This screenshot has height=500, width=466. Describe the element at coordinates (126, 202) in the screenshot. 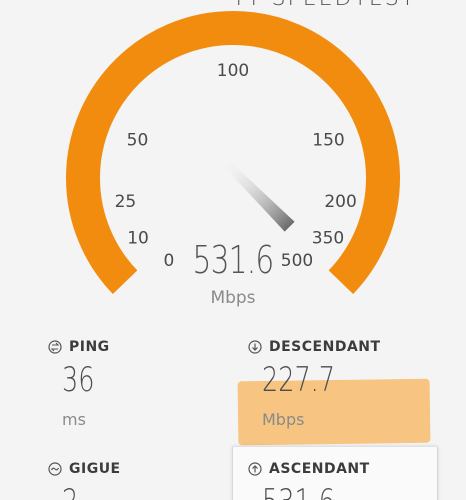

I see `gauge-tick-label: 25` at that location.